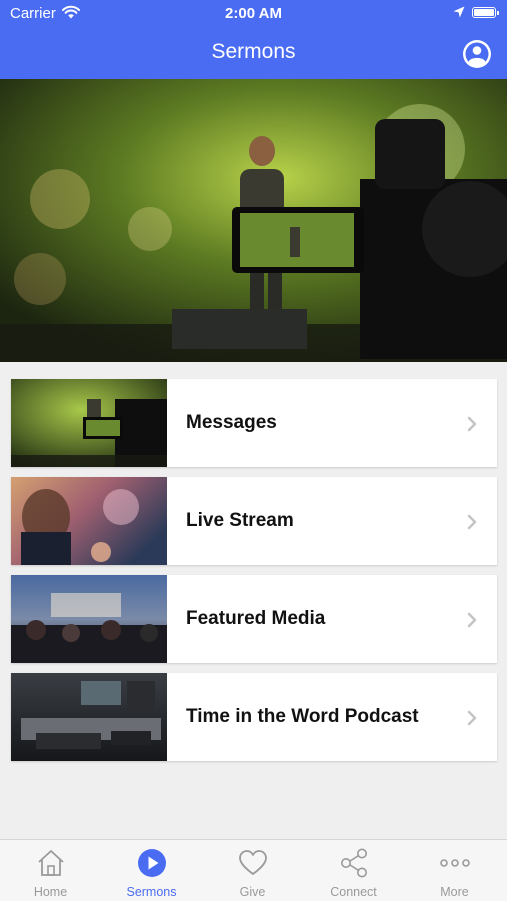  What do you see at coordinates (50, 892) in the screenshot?
I see `tab-home-label: Home` at bounding box center [50, 892].